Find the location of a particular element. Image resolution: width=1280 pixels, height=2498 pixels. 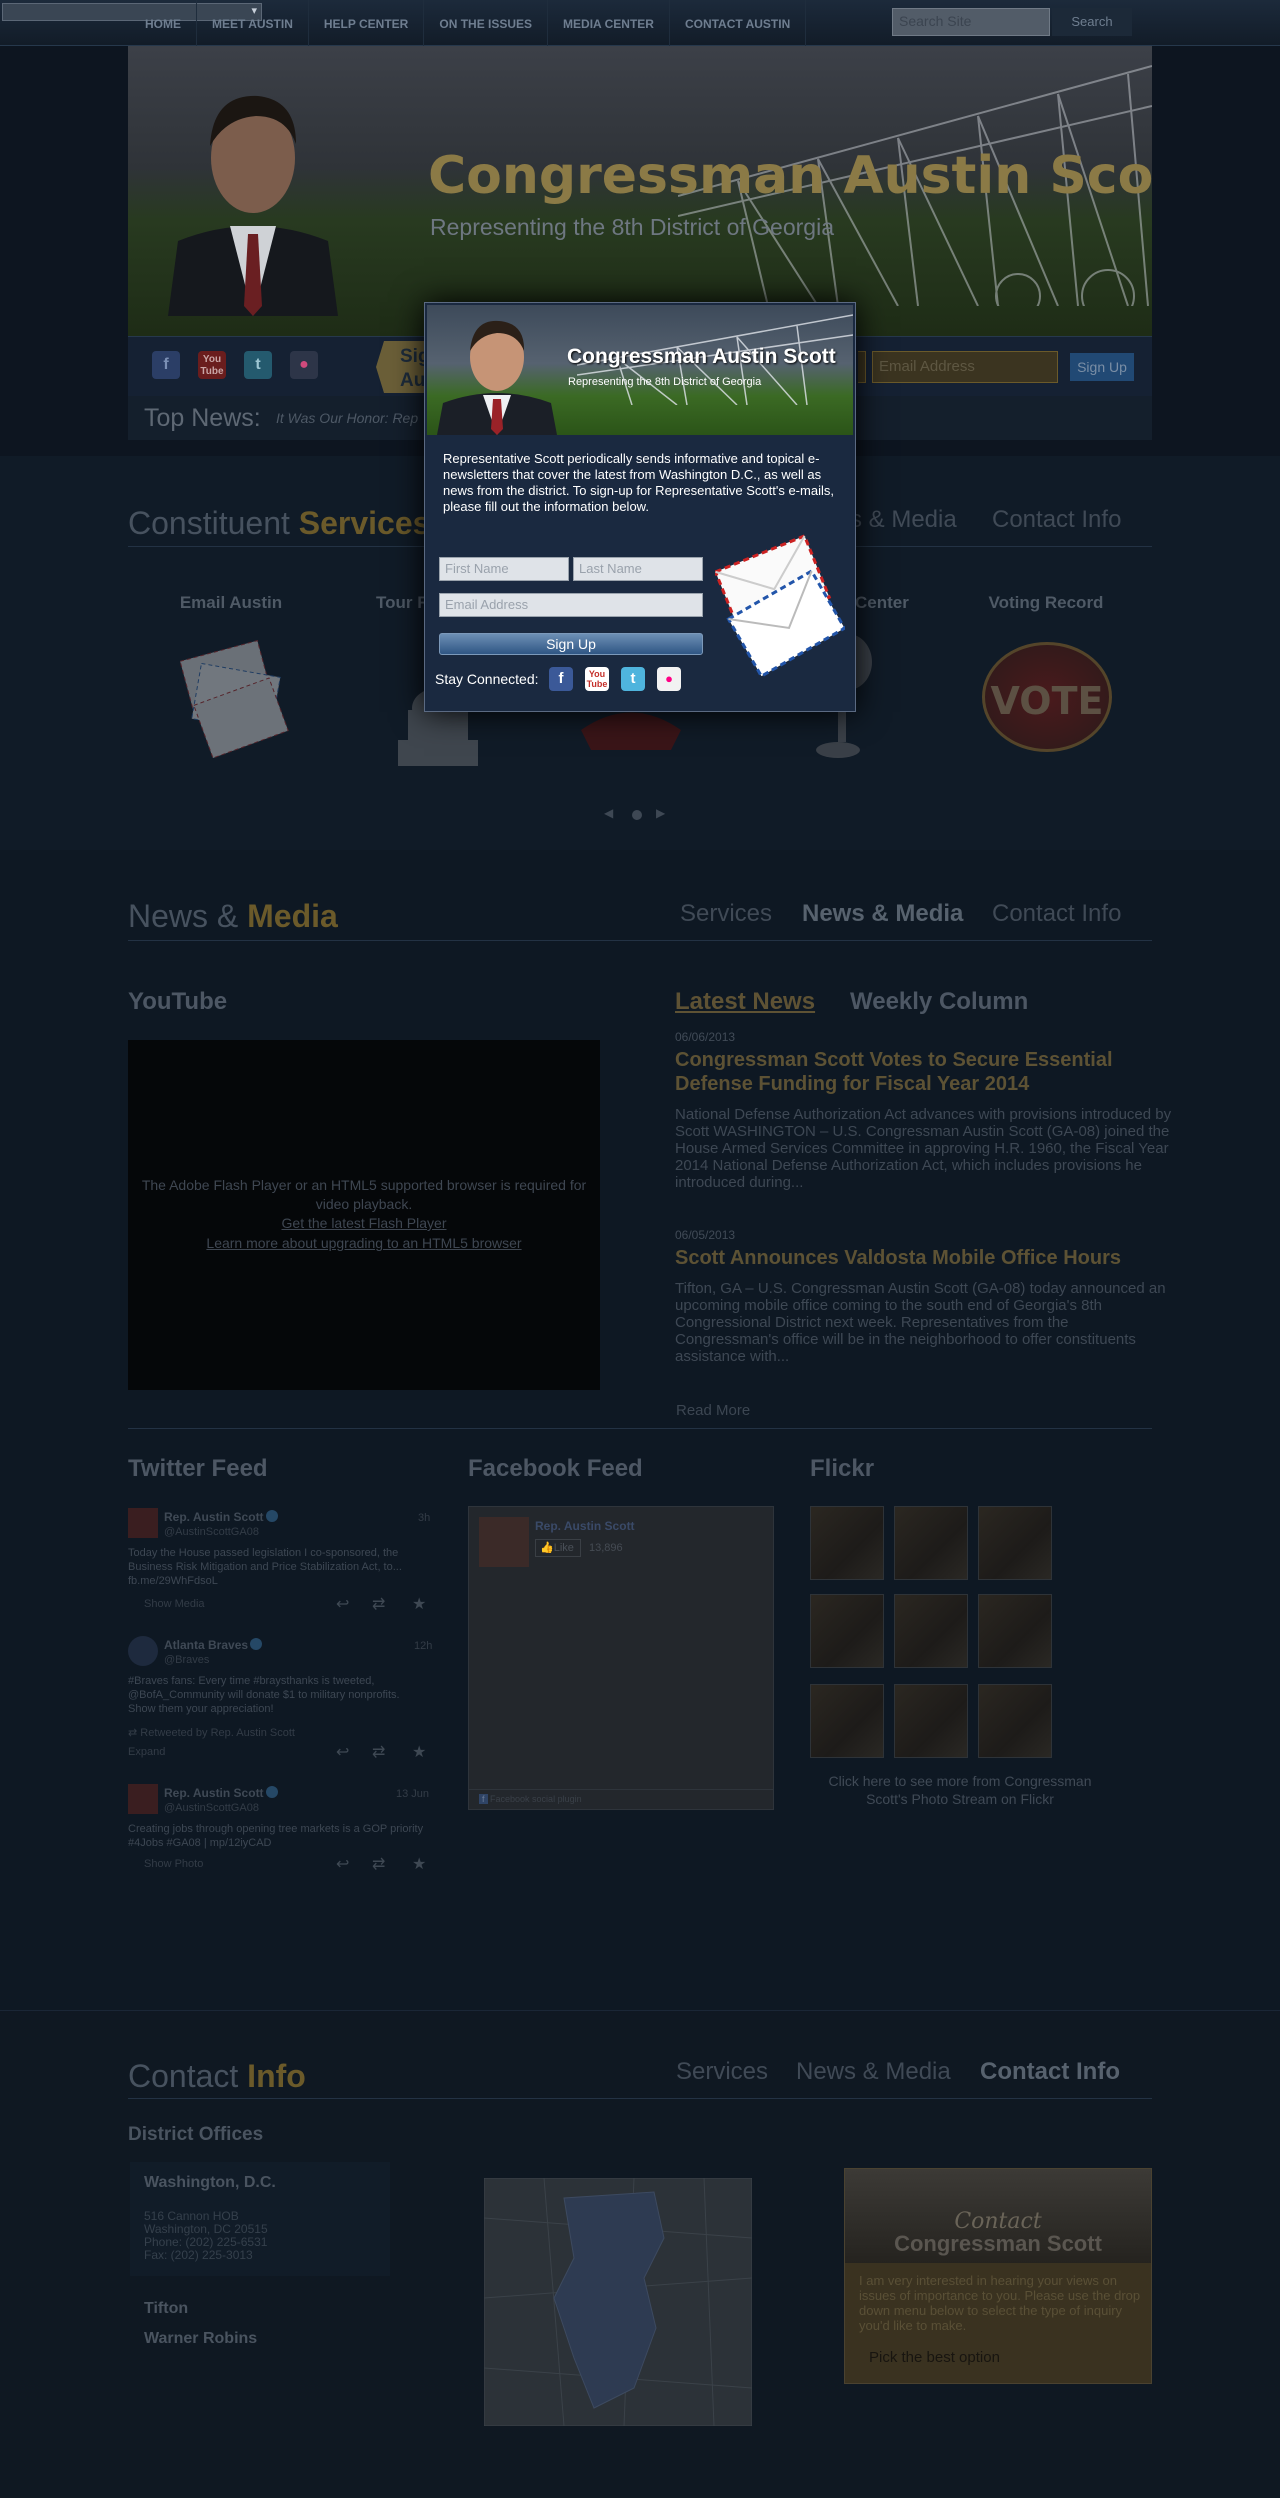

twitter-icon: t is located at coordinates (633, 679).